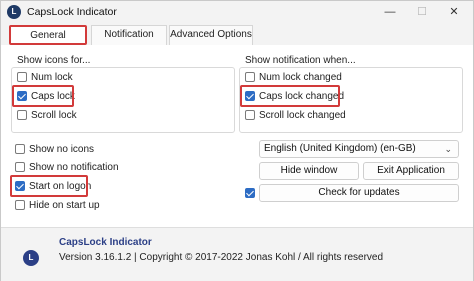  I want to click on window-title: CapsLock Indicator, so click(72, 12).